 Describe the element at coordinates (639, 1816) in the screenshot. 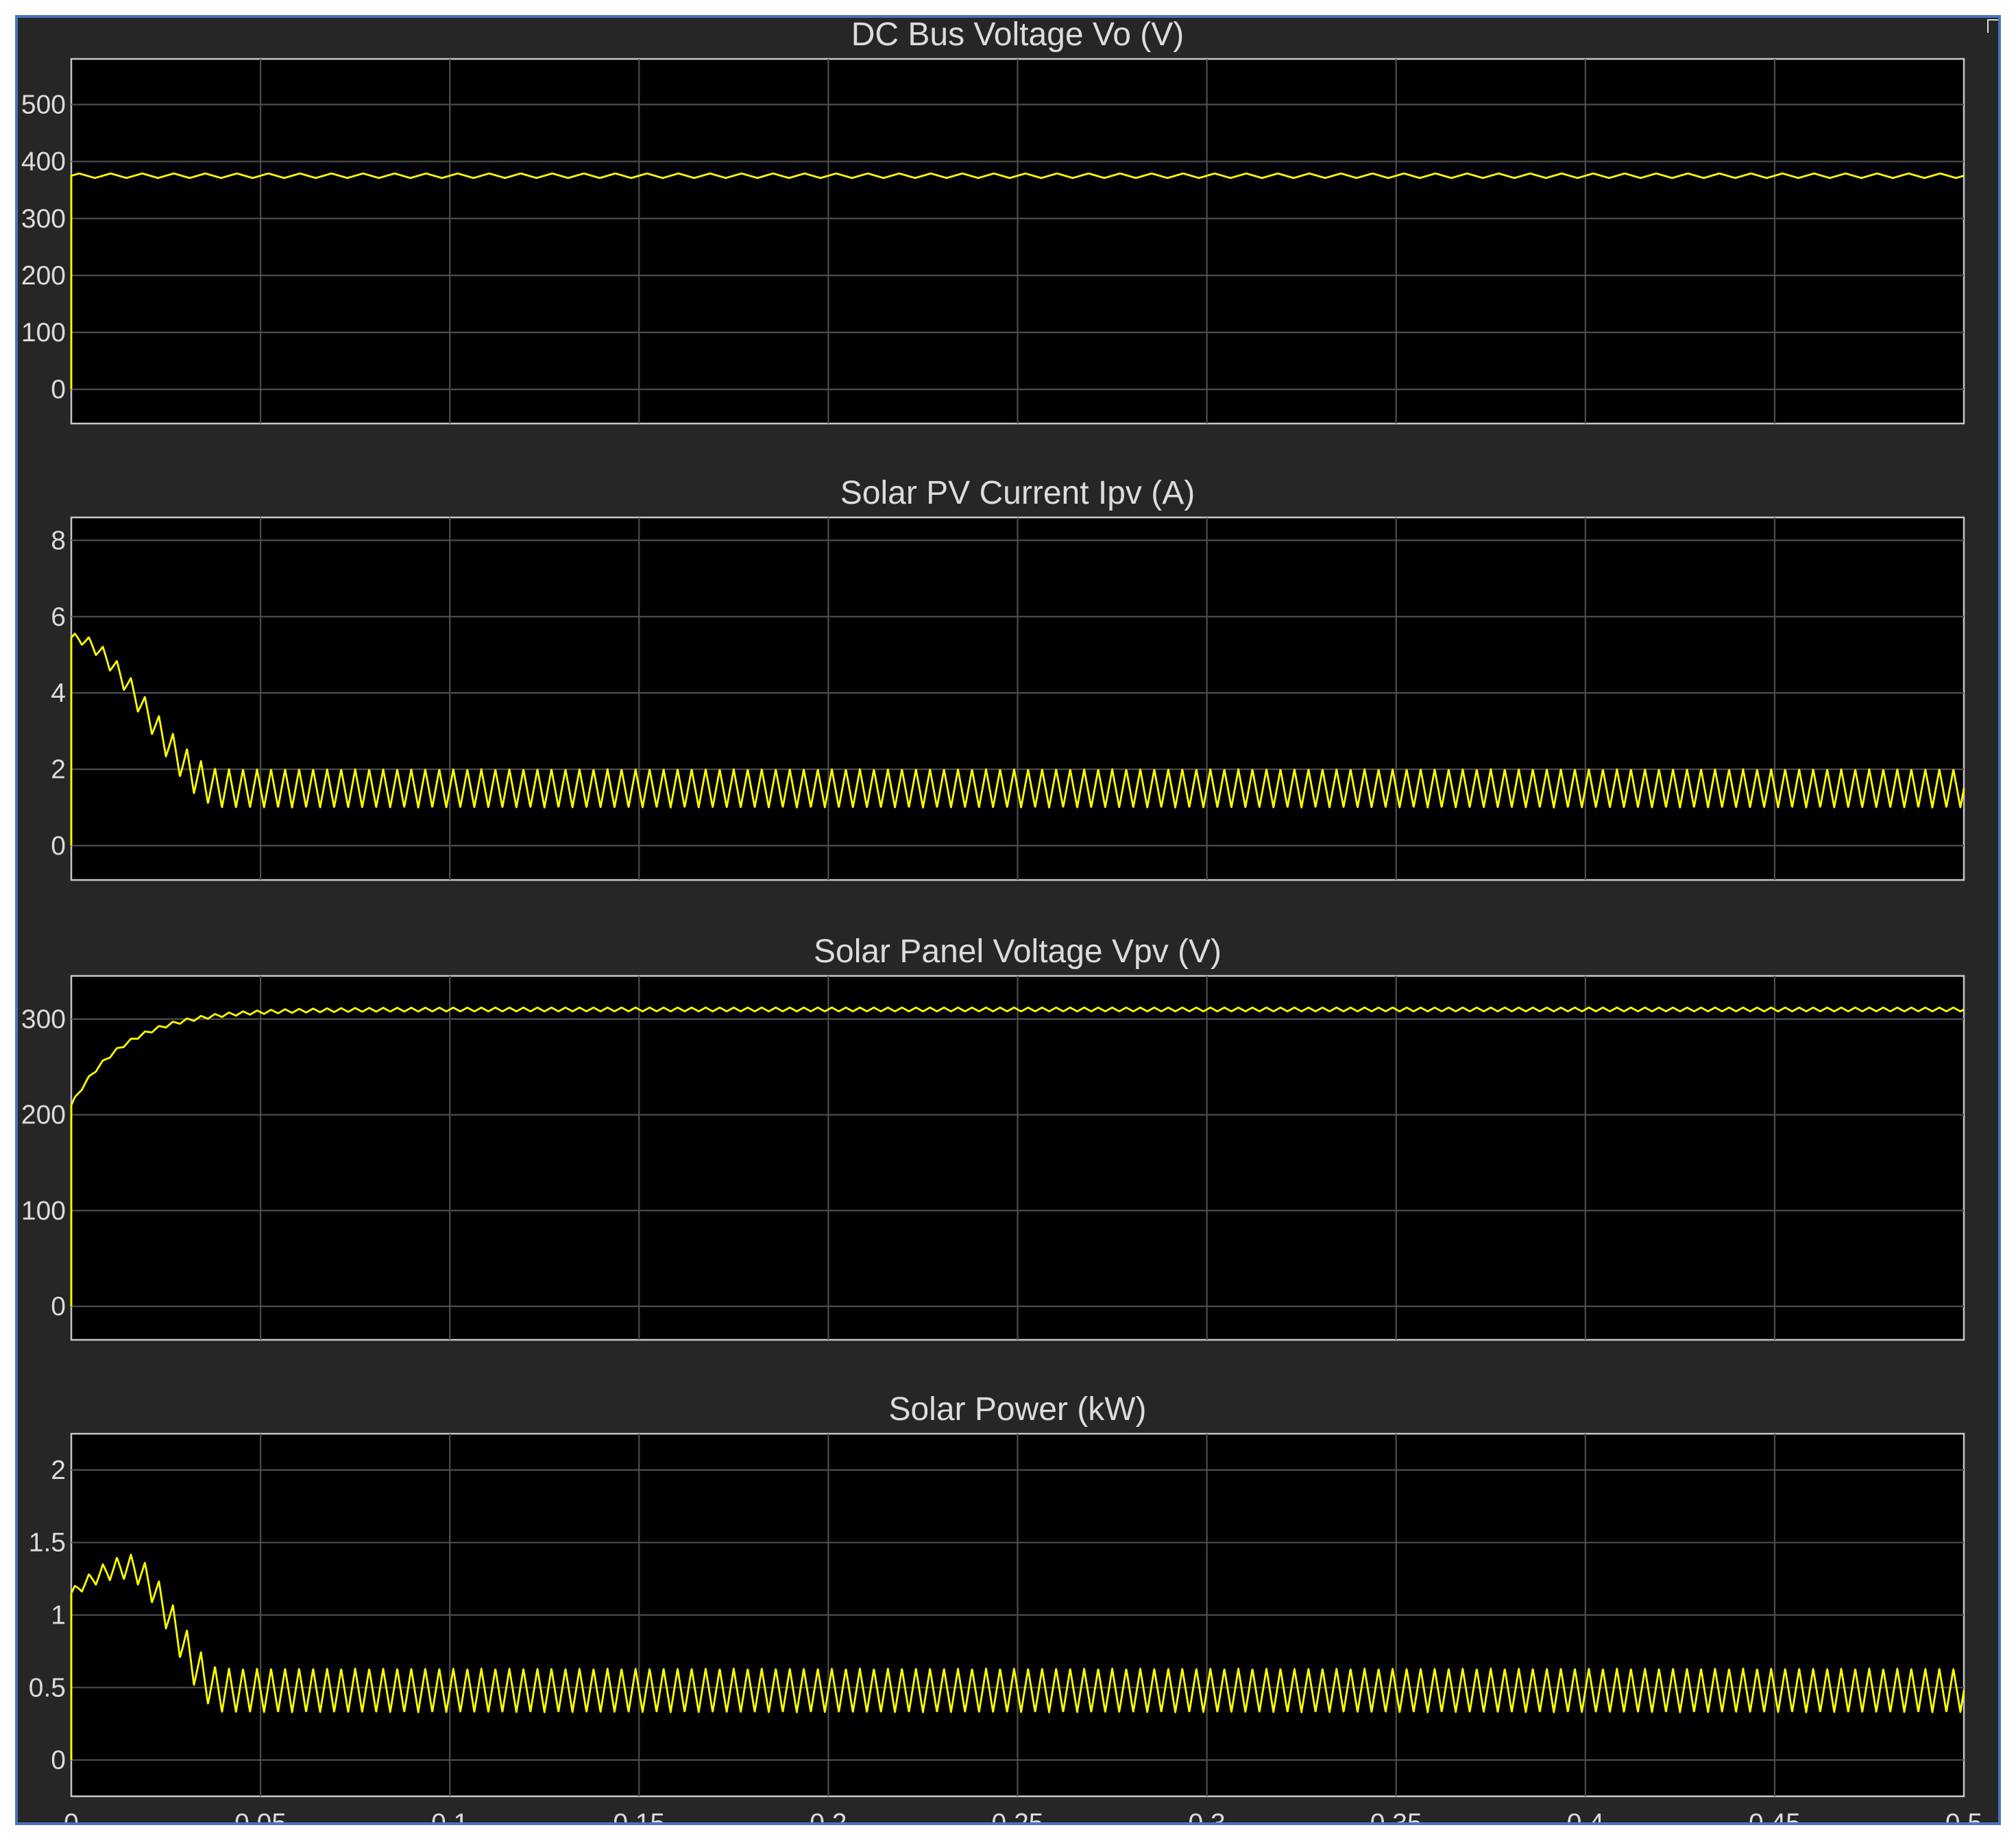

I see `x-tick-label: 0.15` at that location.